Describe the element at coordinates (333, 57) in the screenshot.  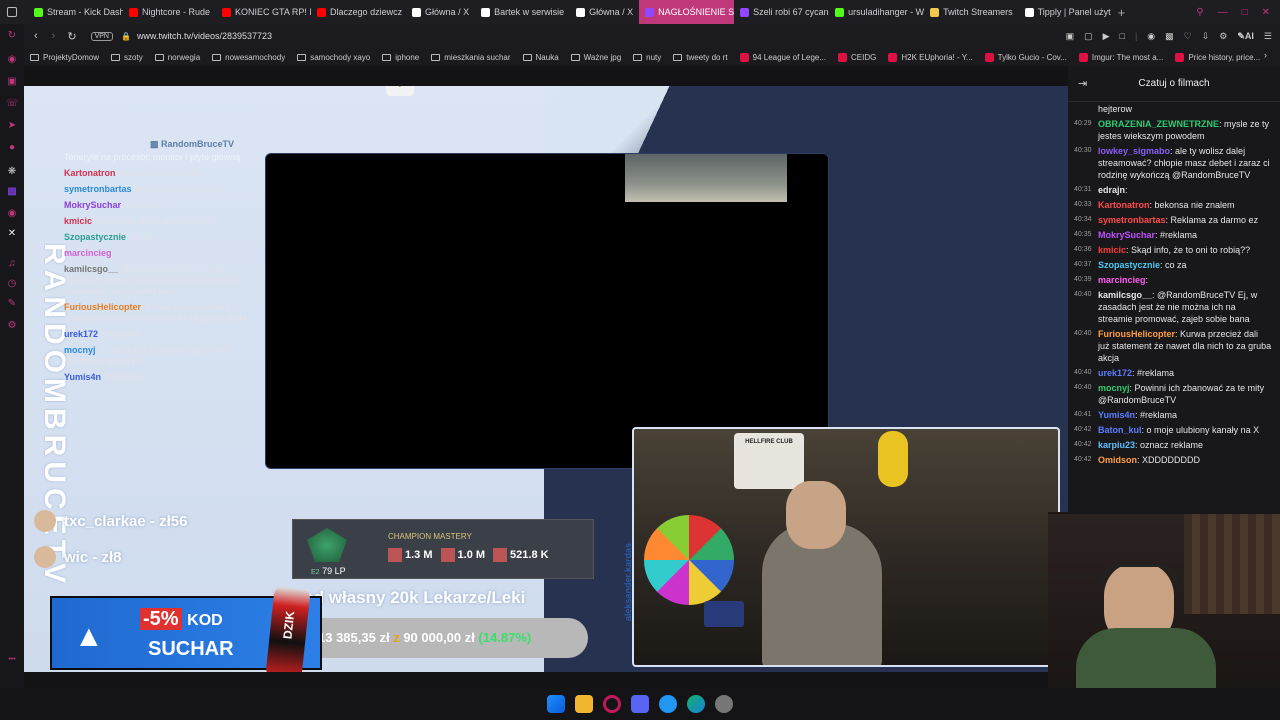
I see `bookmark-4: samochody xayo` at that location.